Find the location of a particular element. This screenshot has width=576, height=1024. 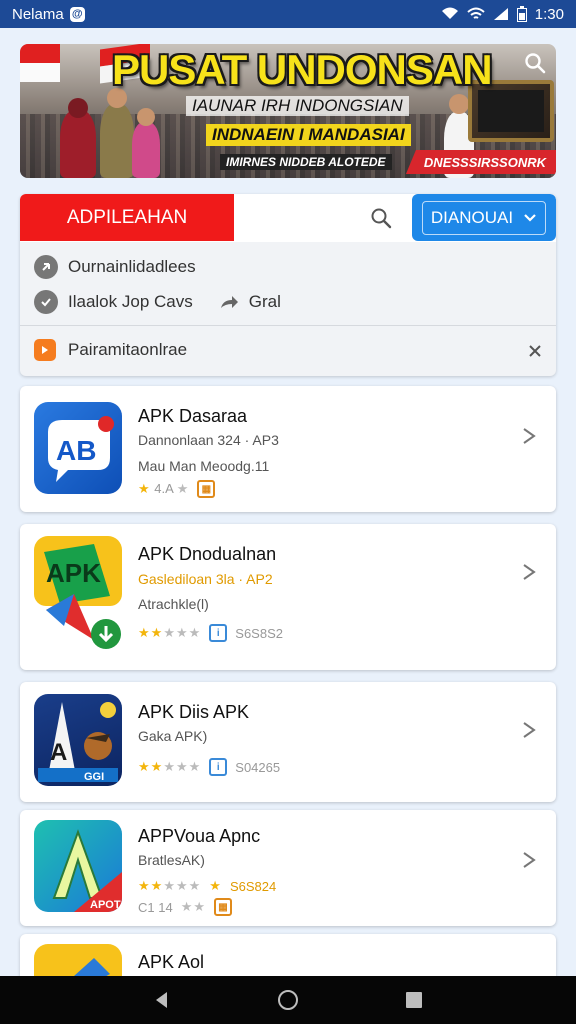

cell-signal-icon is located at coordinates (500, 14).